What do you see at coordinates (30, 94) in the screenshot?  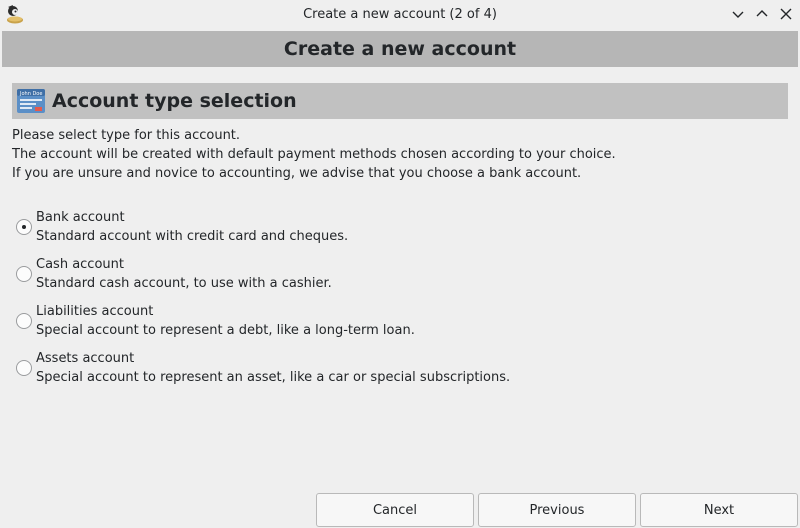 I see `card-name-text: John Doe` at bounding box center [30, 94].